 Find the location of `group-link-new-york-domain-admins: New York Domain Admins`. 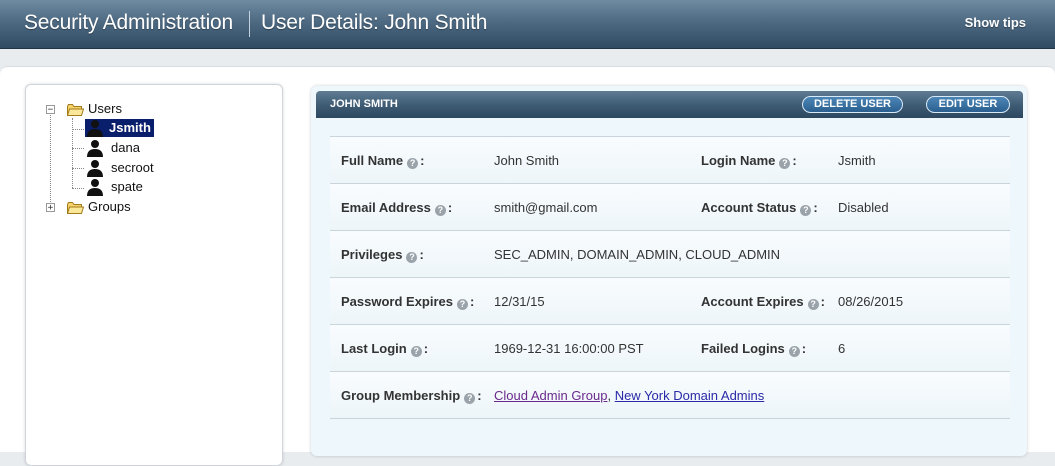

group-link-new-york-domain-admins: New York Domain Admins is located at coordinates (690, 395).